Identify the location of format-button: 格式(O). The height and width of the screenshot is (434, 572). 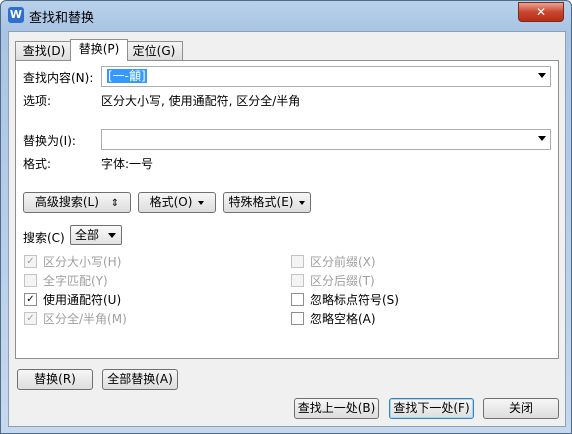
(177, 202).